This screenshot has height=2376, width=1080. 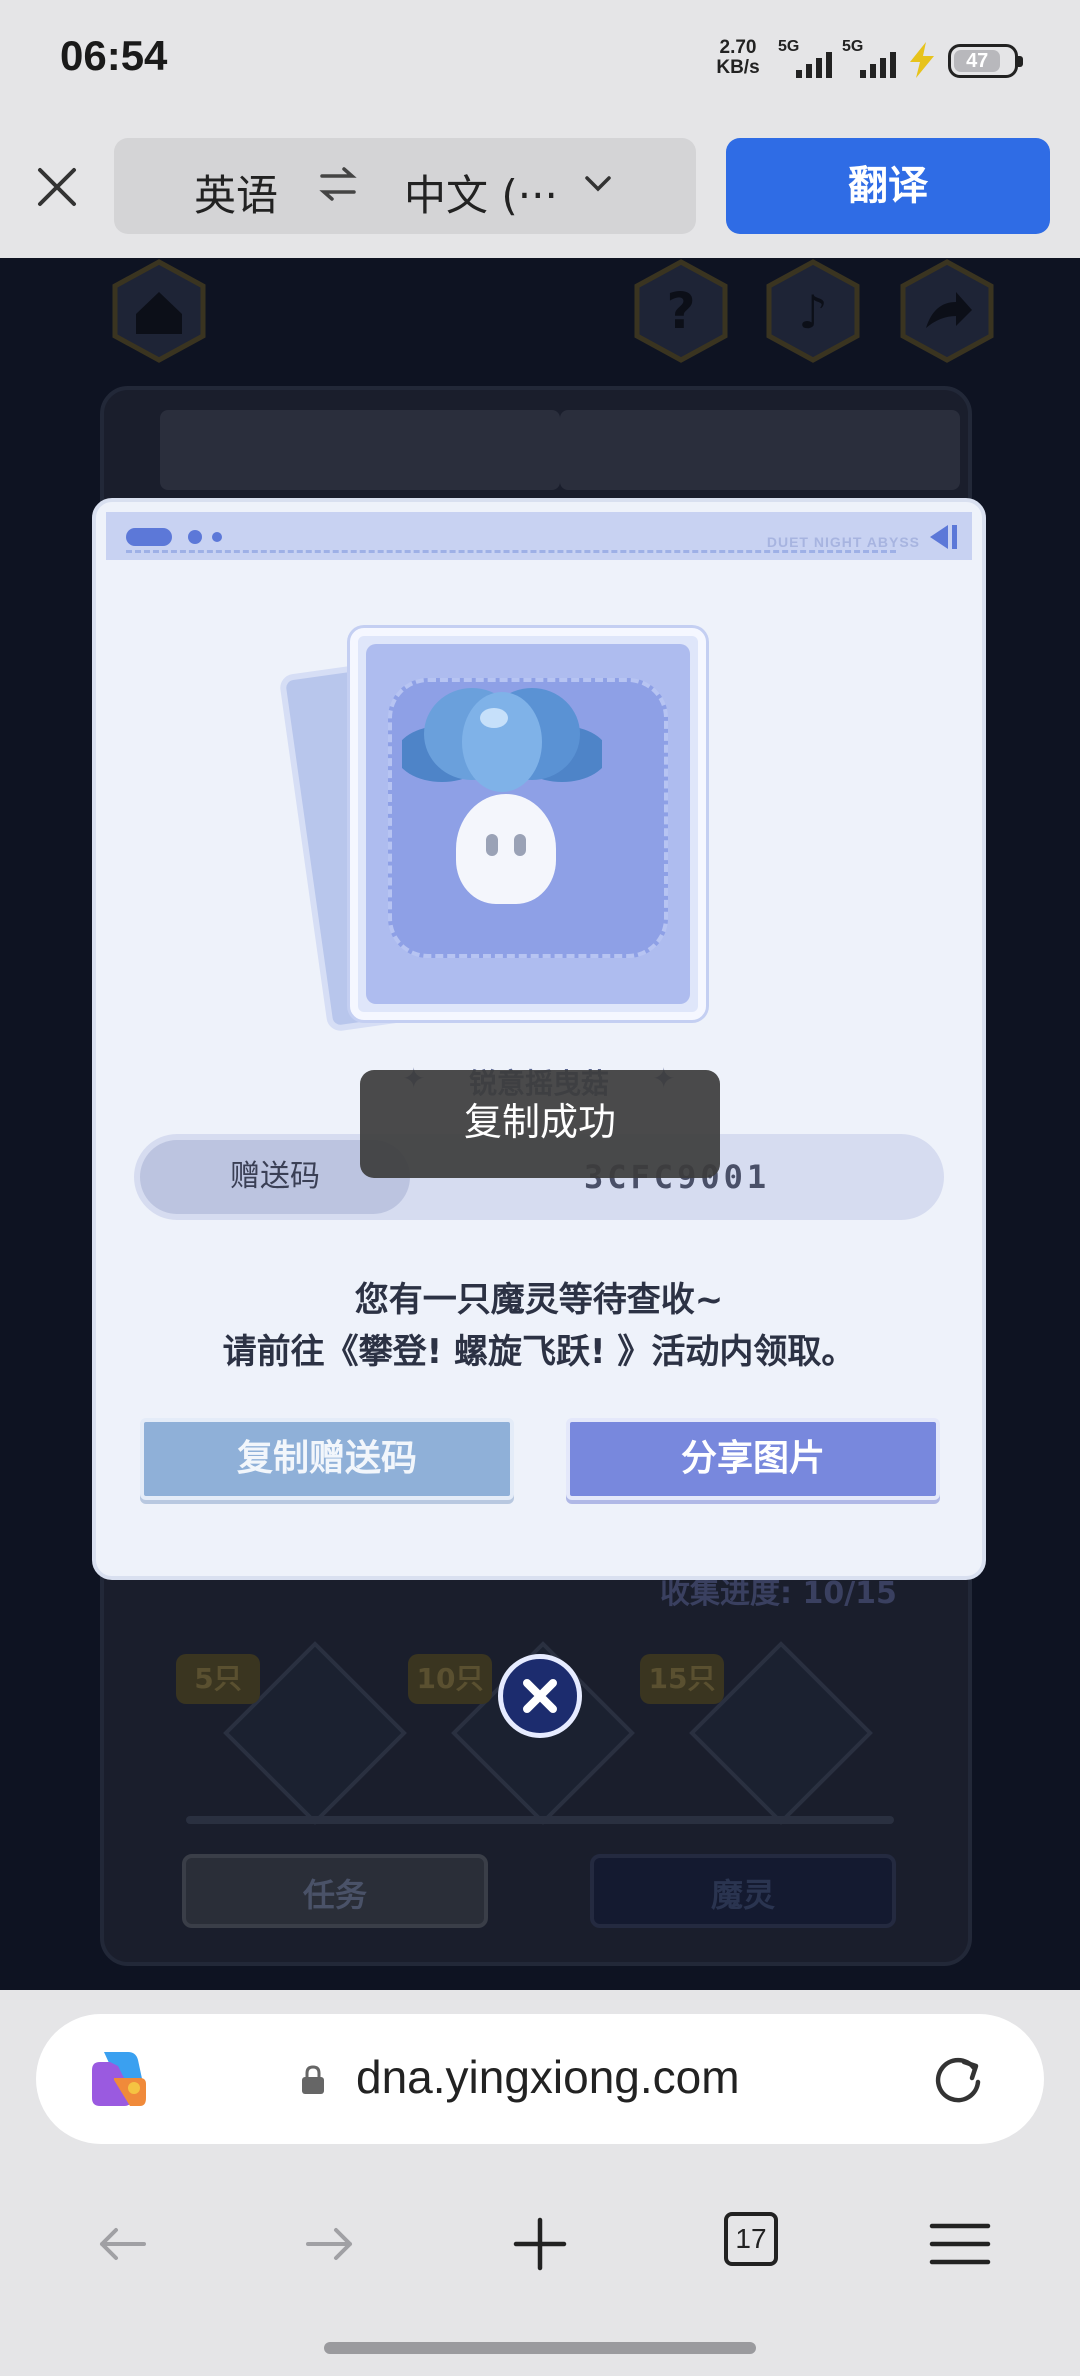 What do you see at coordinates (495, 822) in the screenshot?
I see `character-card` at bounding box center [495, 822].